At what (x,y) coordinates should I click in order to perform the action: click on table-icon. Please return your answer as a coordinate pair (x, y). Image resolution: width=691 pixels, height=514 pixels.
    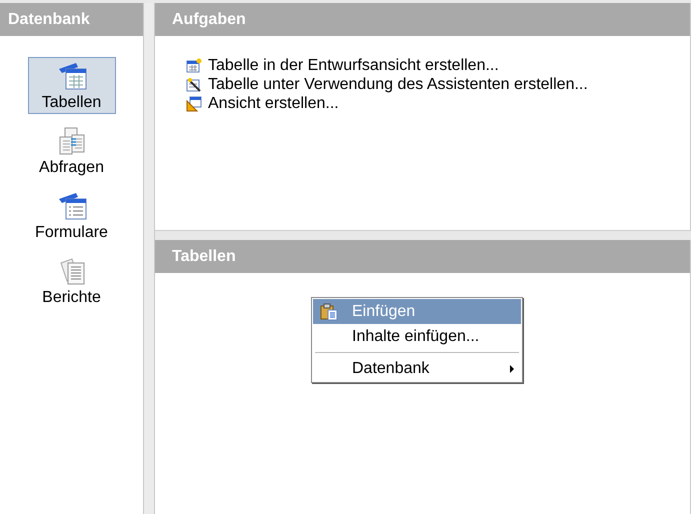
    Looking at the image, I should click on (194, 66).